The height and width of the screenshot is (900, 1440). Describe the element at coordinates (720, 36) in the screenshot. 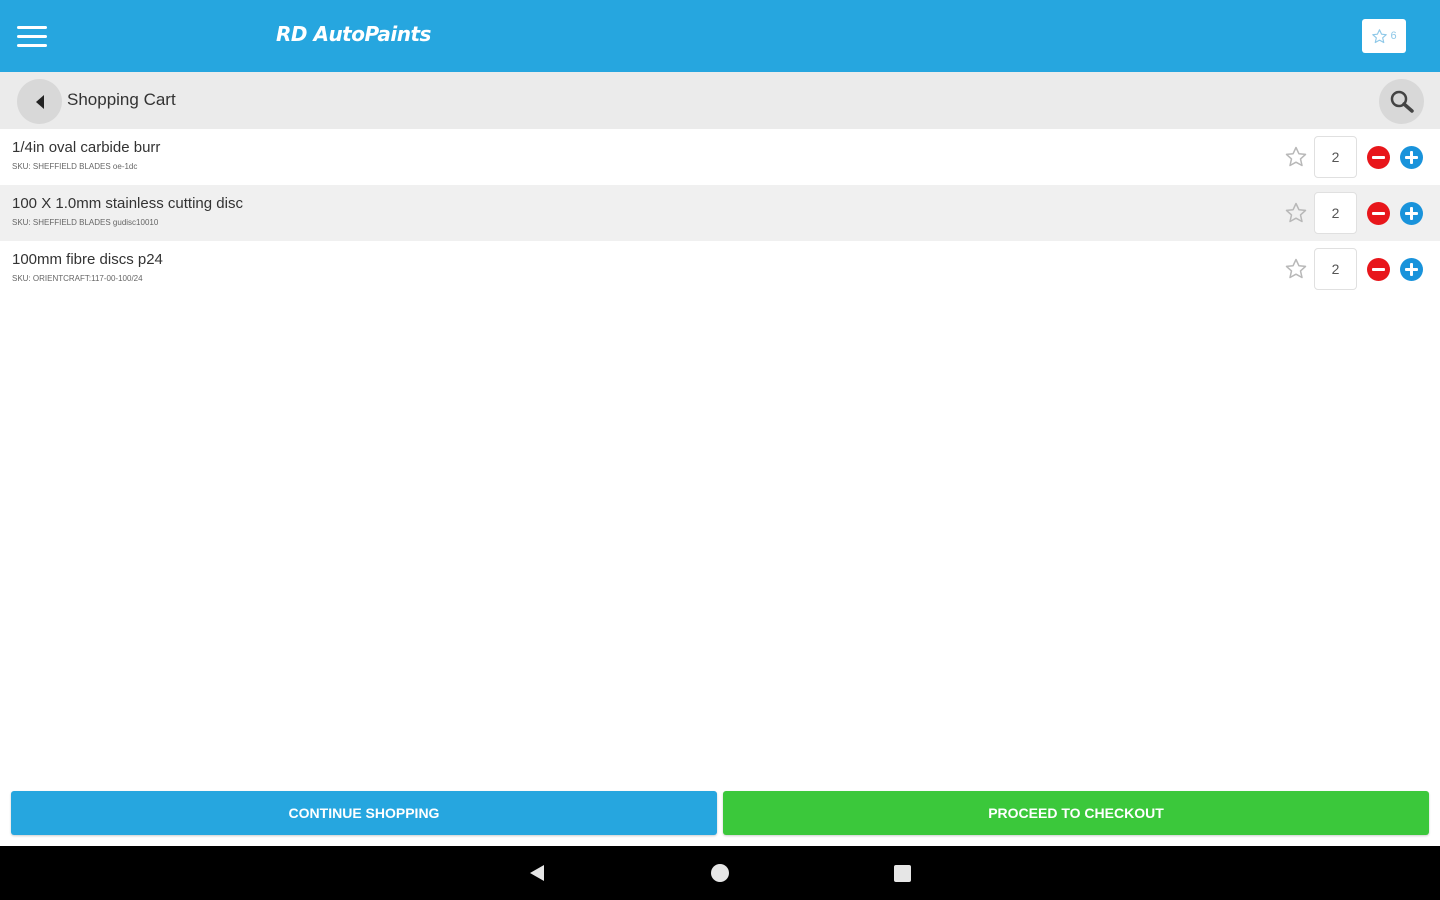

I see `app-header: RD AutoPaints 6` at that location.